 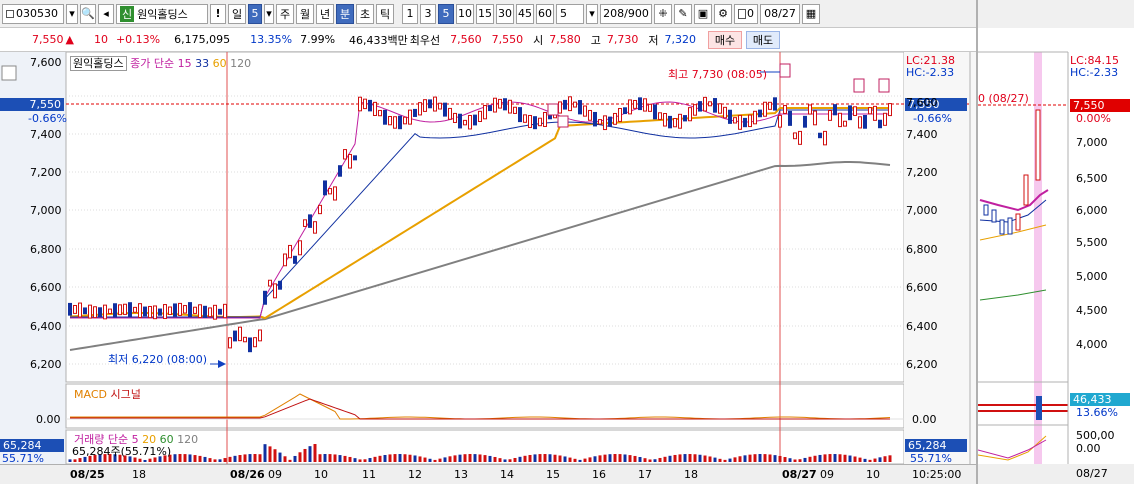 I want to click on save-icon: ▣, so click(x=703, y=13).